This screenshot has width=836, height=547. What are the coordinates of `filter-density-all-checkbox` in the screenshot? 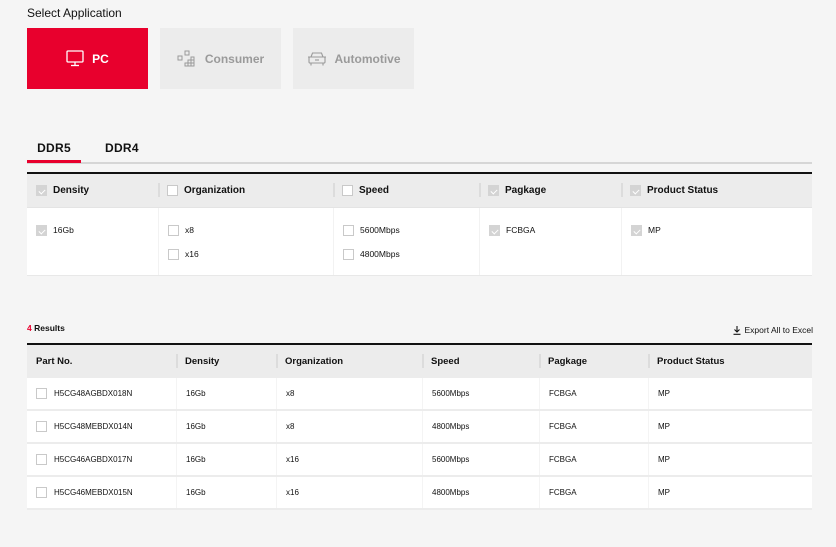 It's located at (41, 190).